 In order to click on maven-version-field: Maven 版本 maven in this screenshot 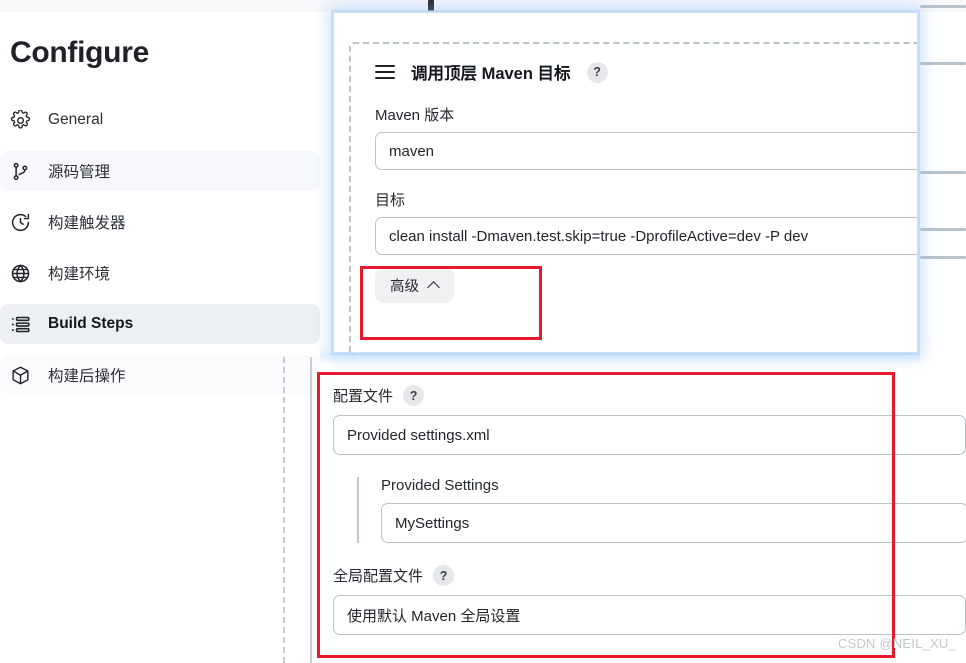, I will do `click(646, 137)`.